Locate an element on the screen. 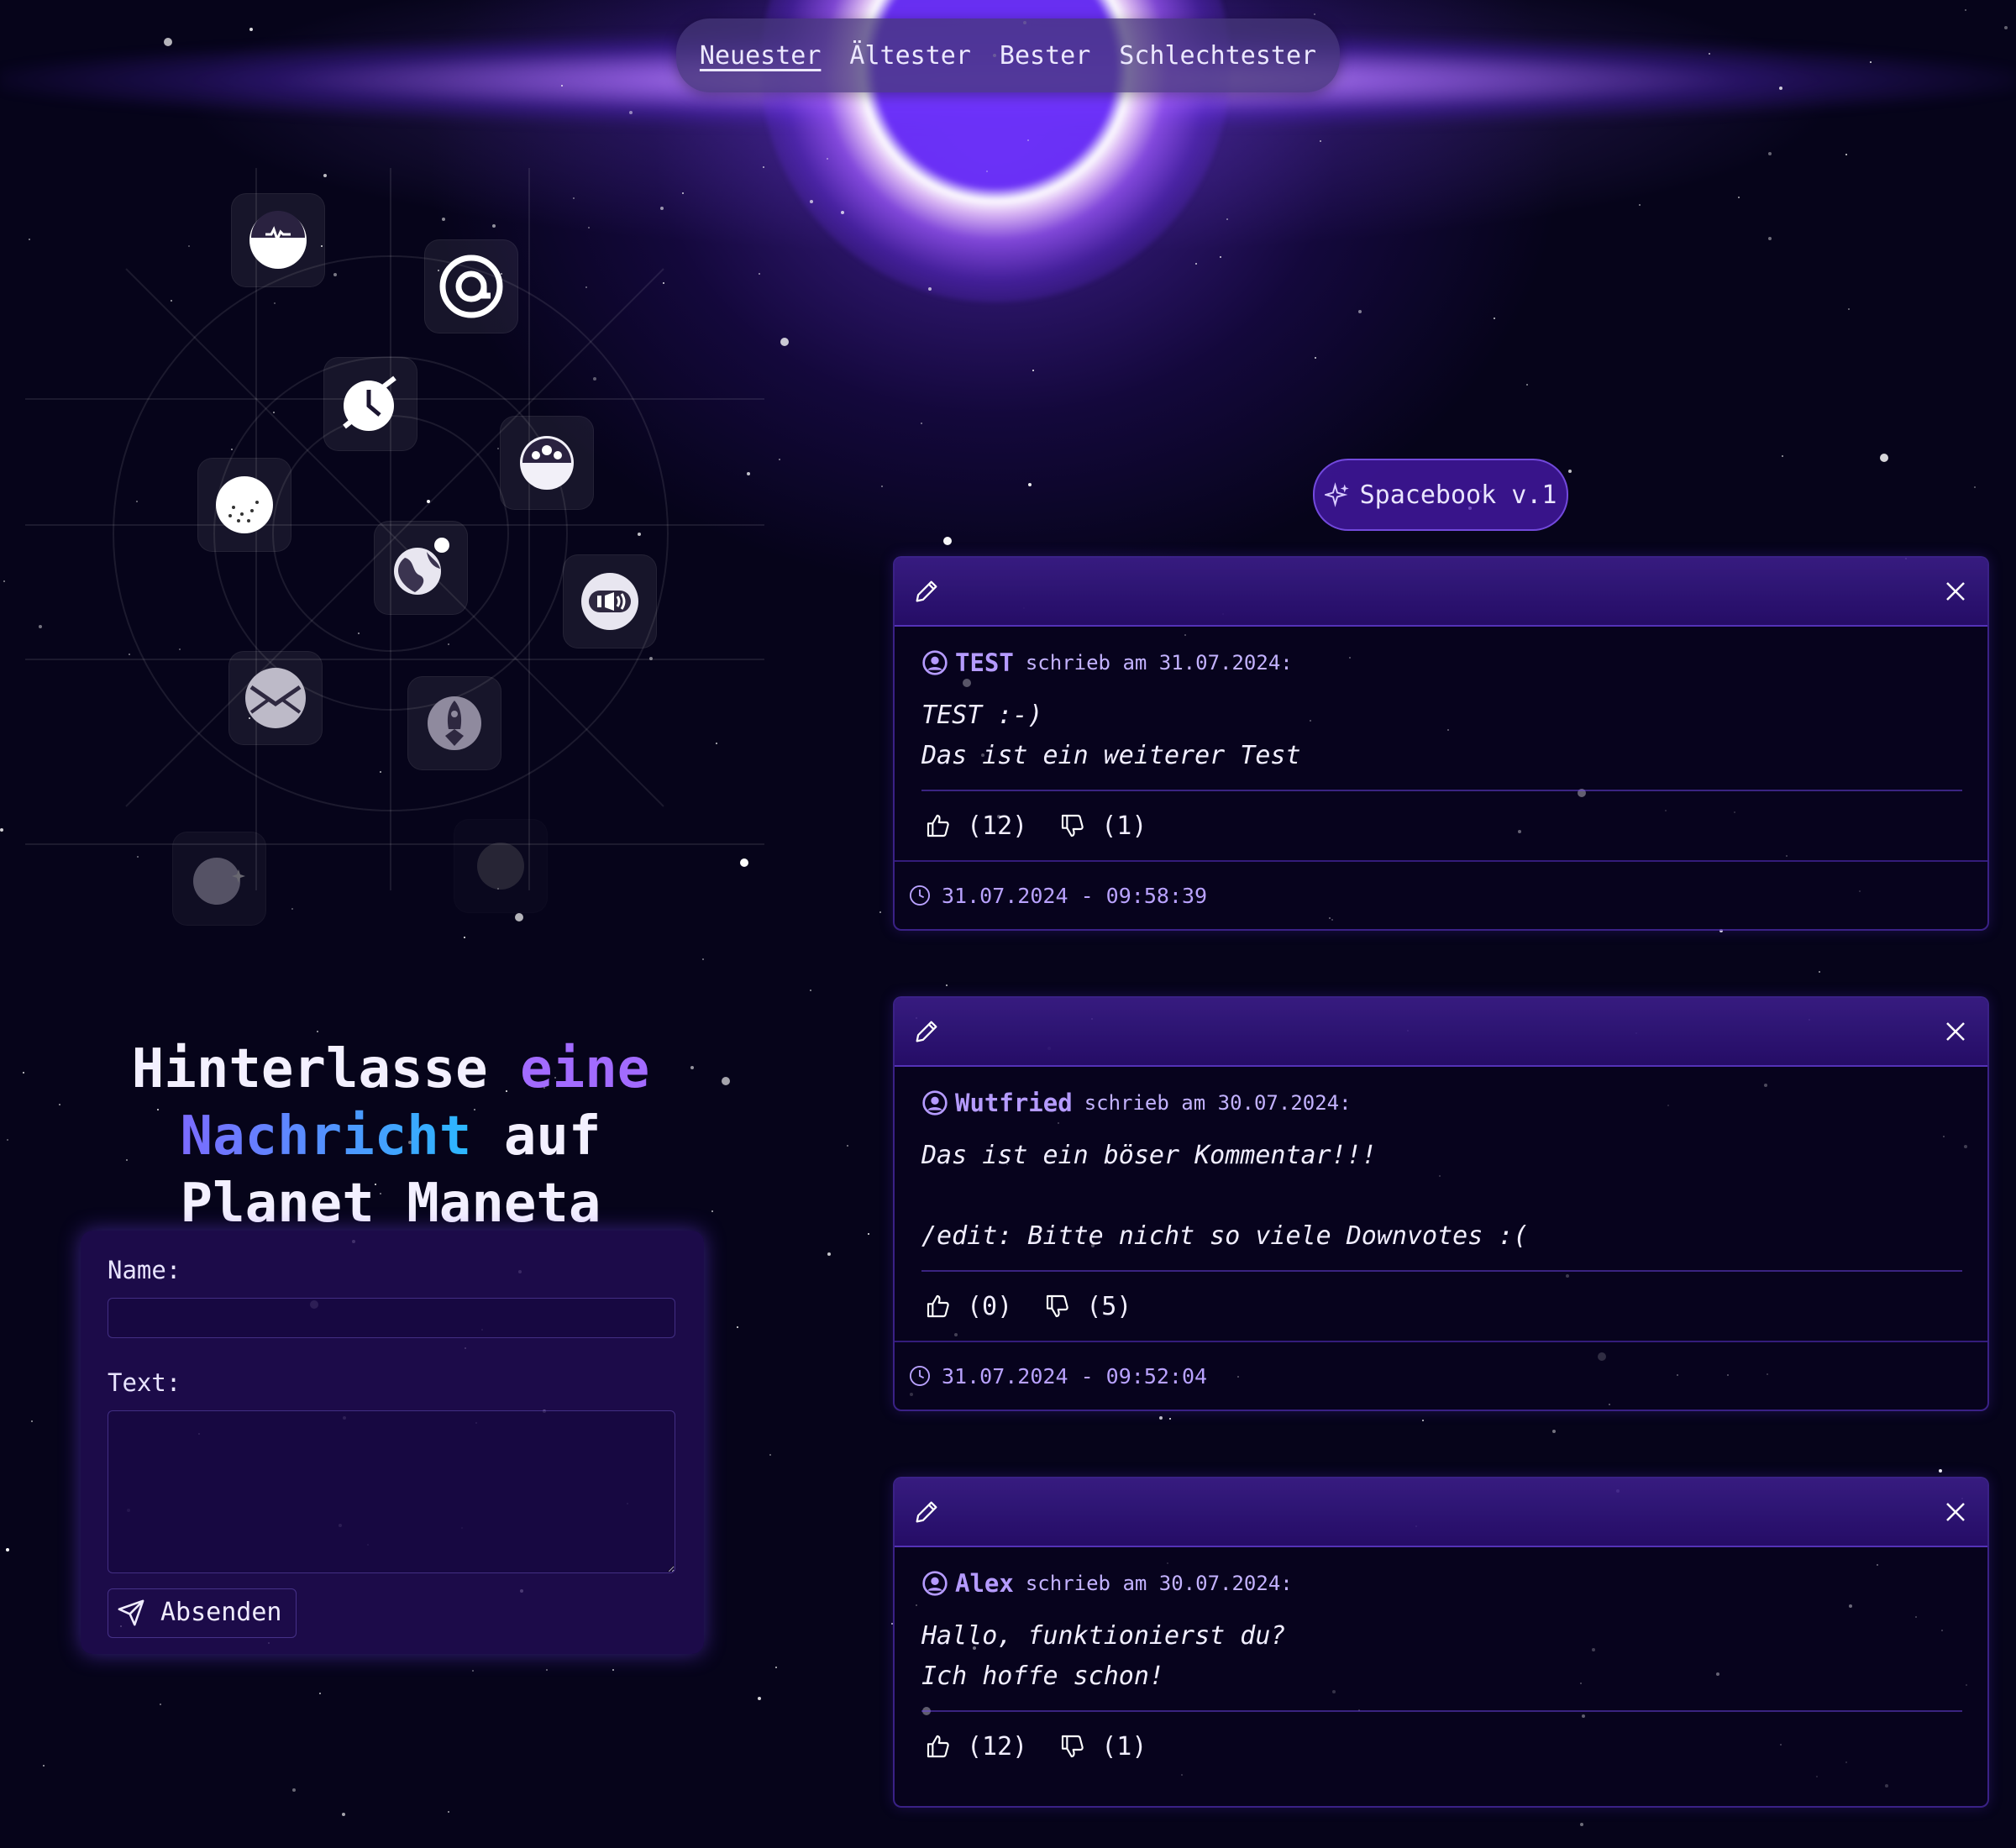 This screenshot has width=2016, height=1848. activity-planet-icon is located at coordinates (278, 240).